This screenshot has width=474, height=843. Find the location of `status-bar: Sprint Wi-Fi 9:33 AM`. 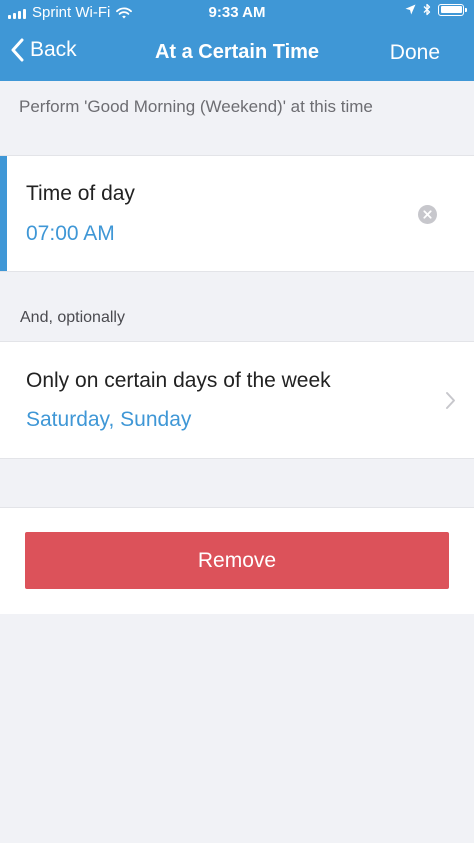

status-bar: Sprint Wi-Fi 9:33 AM is located at coordinates (237, 13).